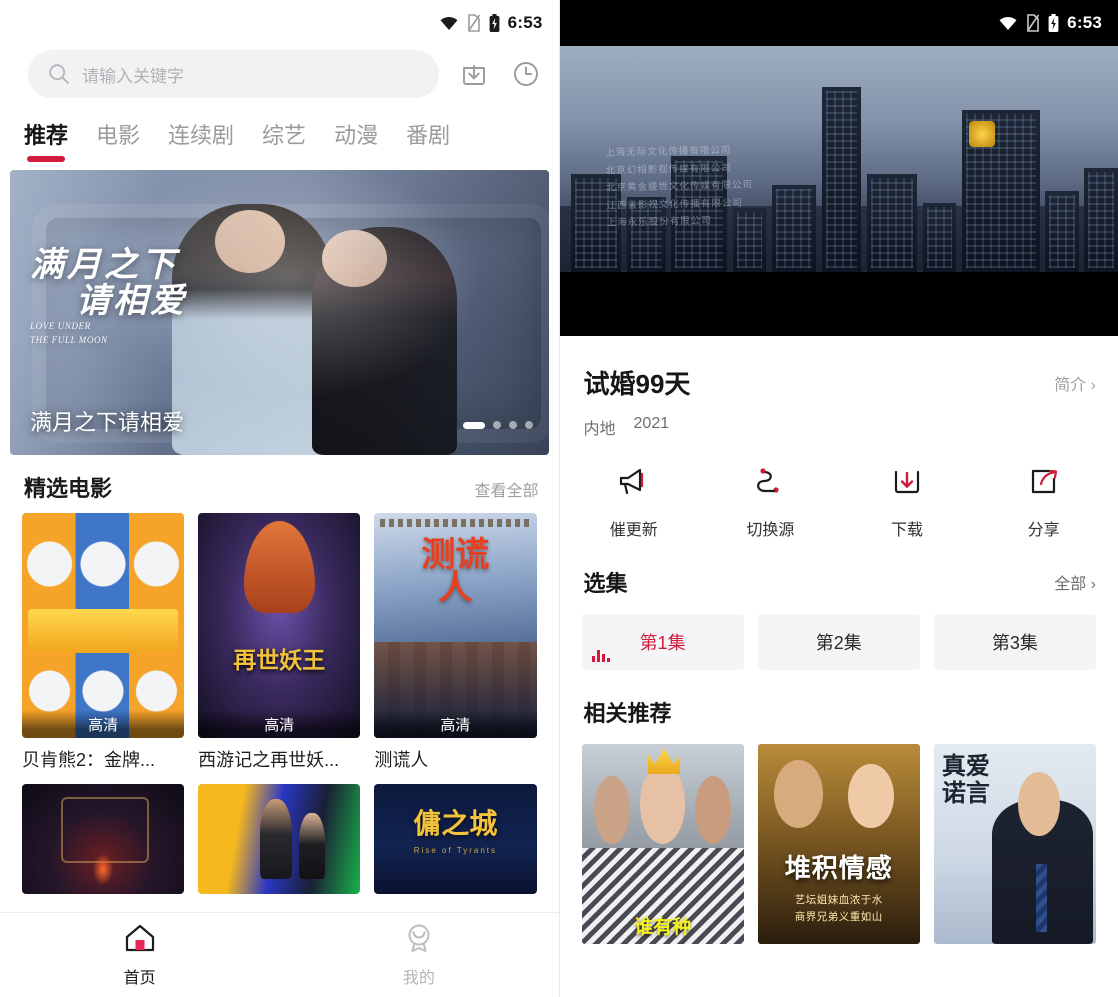  I want to click on episode-chip-2: 第2集, so click(838, 642).